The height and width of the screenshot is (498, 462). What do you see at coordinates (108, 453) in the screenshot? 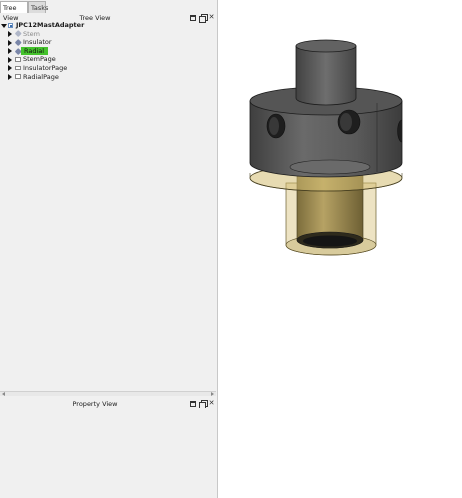
I see `property-view` at bounding box center [108, 453].